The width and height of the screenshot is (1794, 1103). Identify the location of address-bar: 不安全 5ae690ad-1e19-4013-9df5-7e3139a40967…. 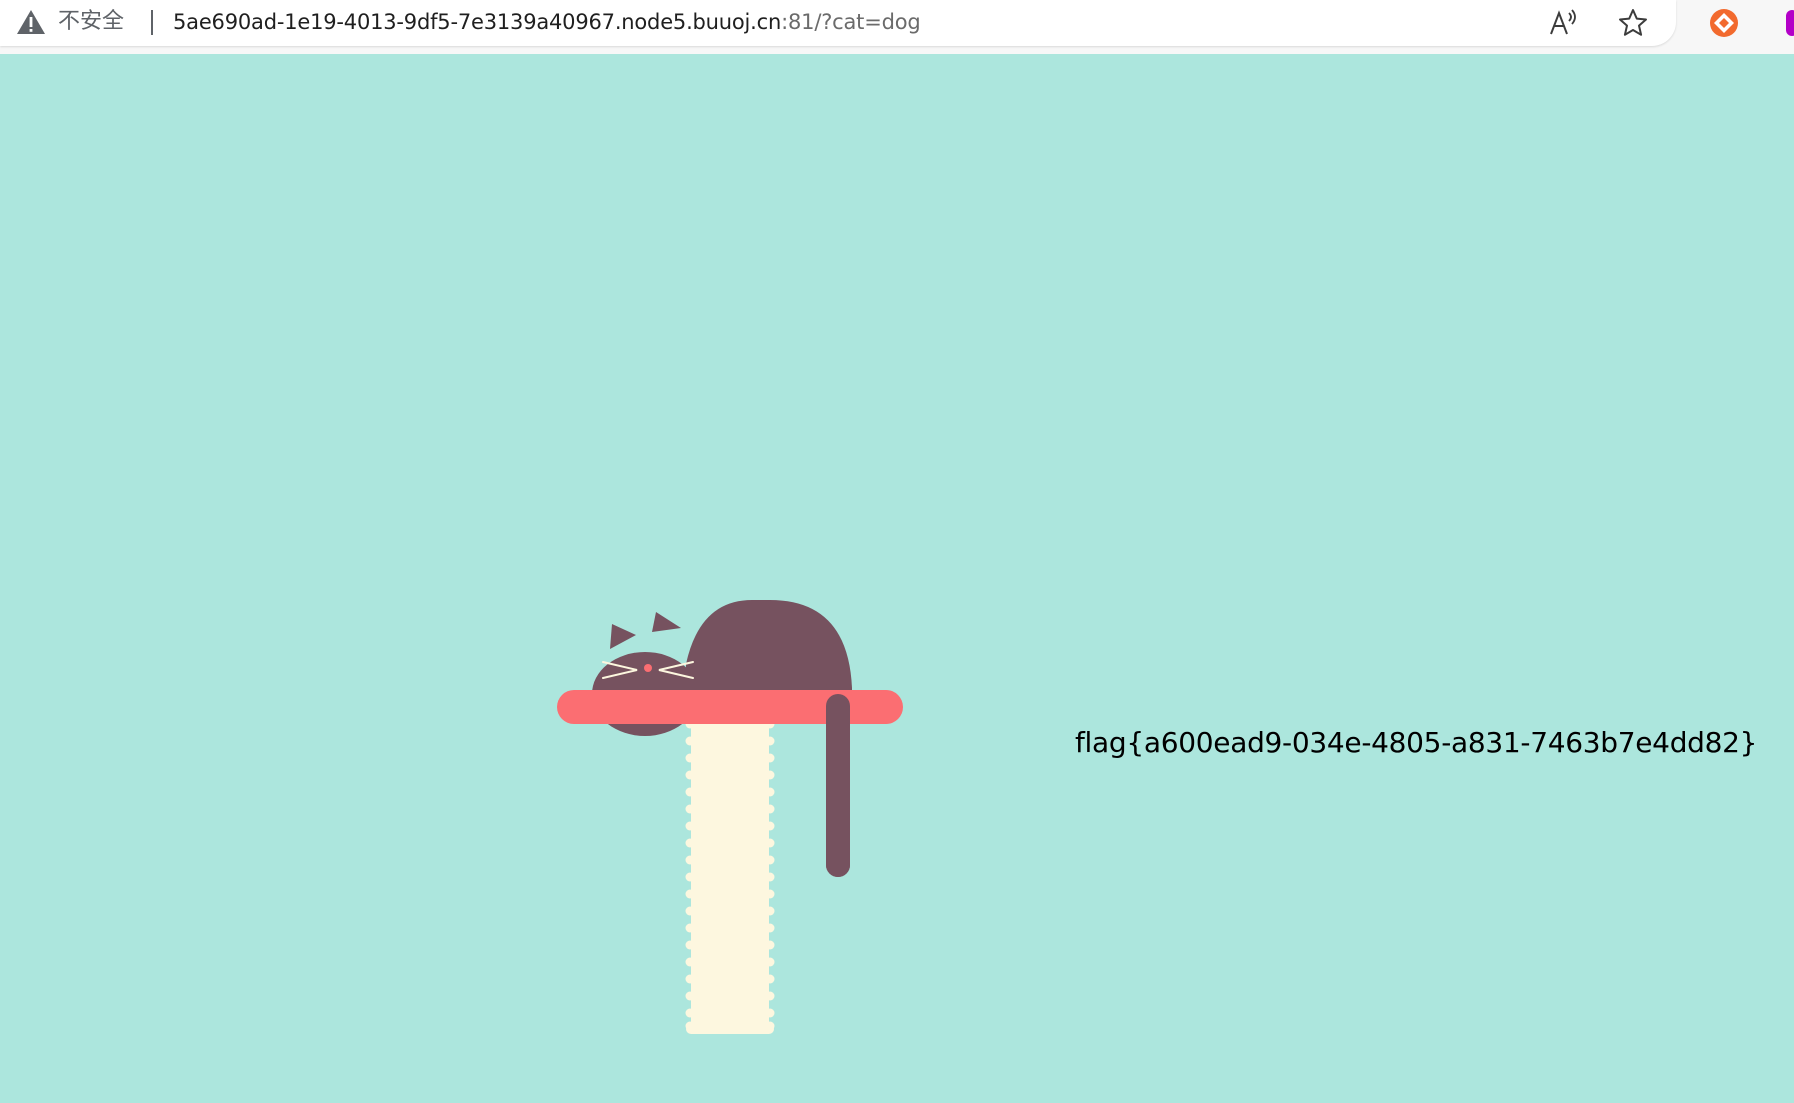
(838, 23).